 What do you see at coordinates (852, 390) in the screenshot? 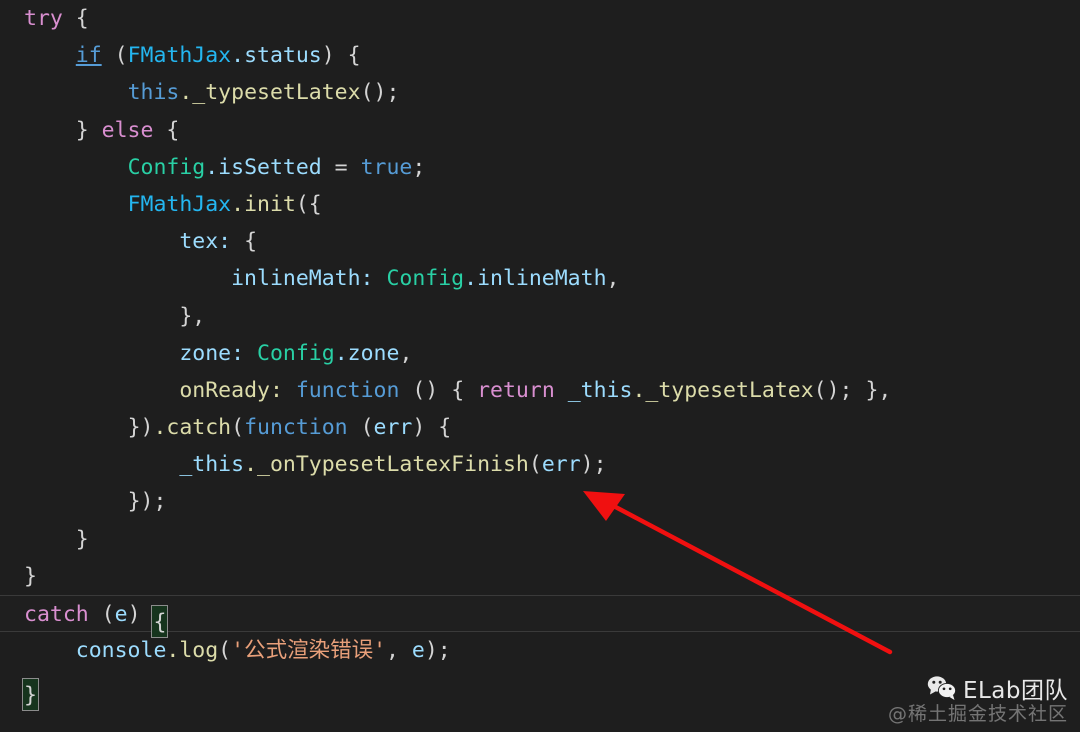
I see `punctuation: (); },` at bounding box center [852, 390].